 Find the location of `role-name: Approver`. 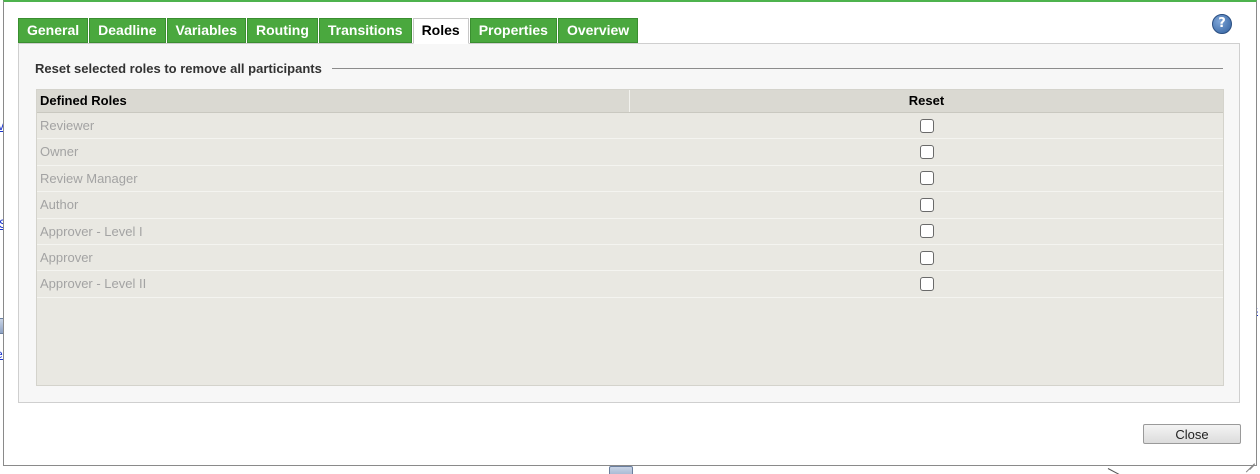

role-name: Approver is located at coordinates (66, 257).